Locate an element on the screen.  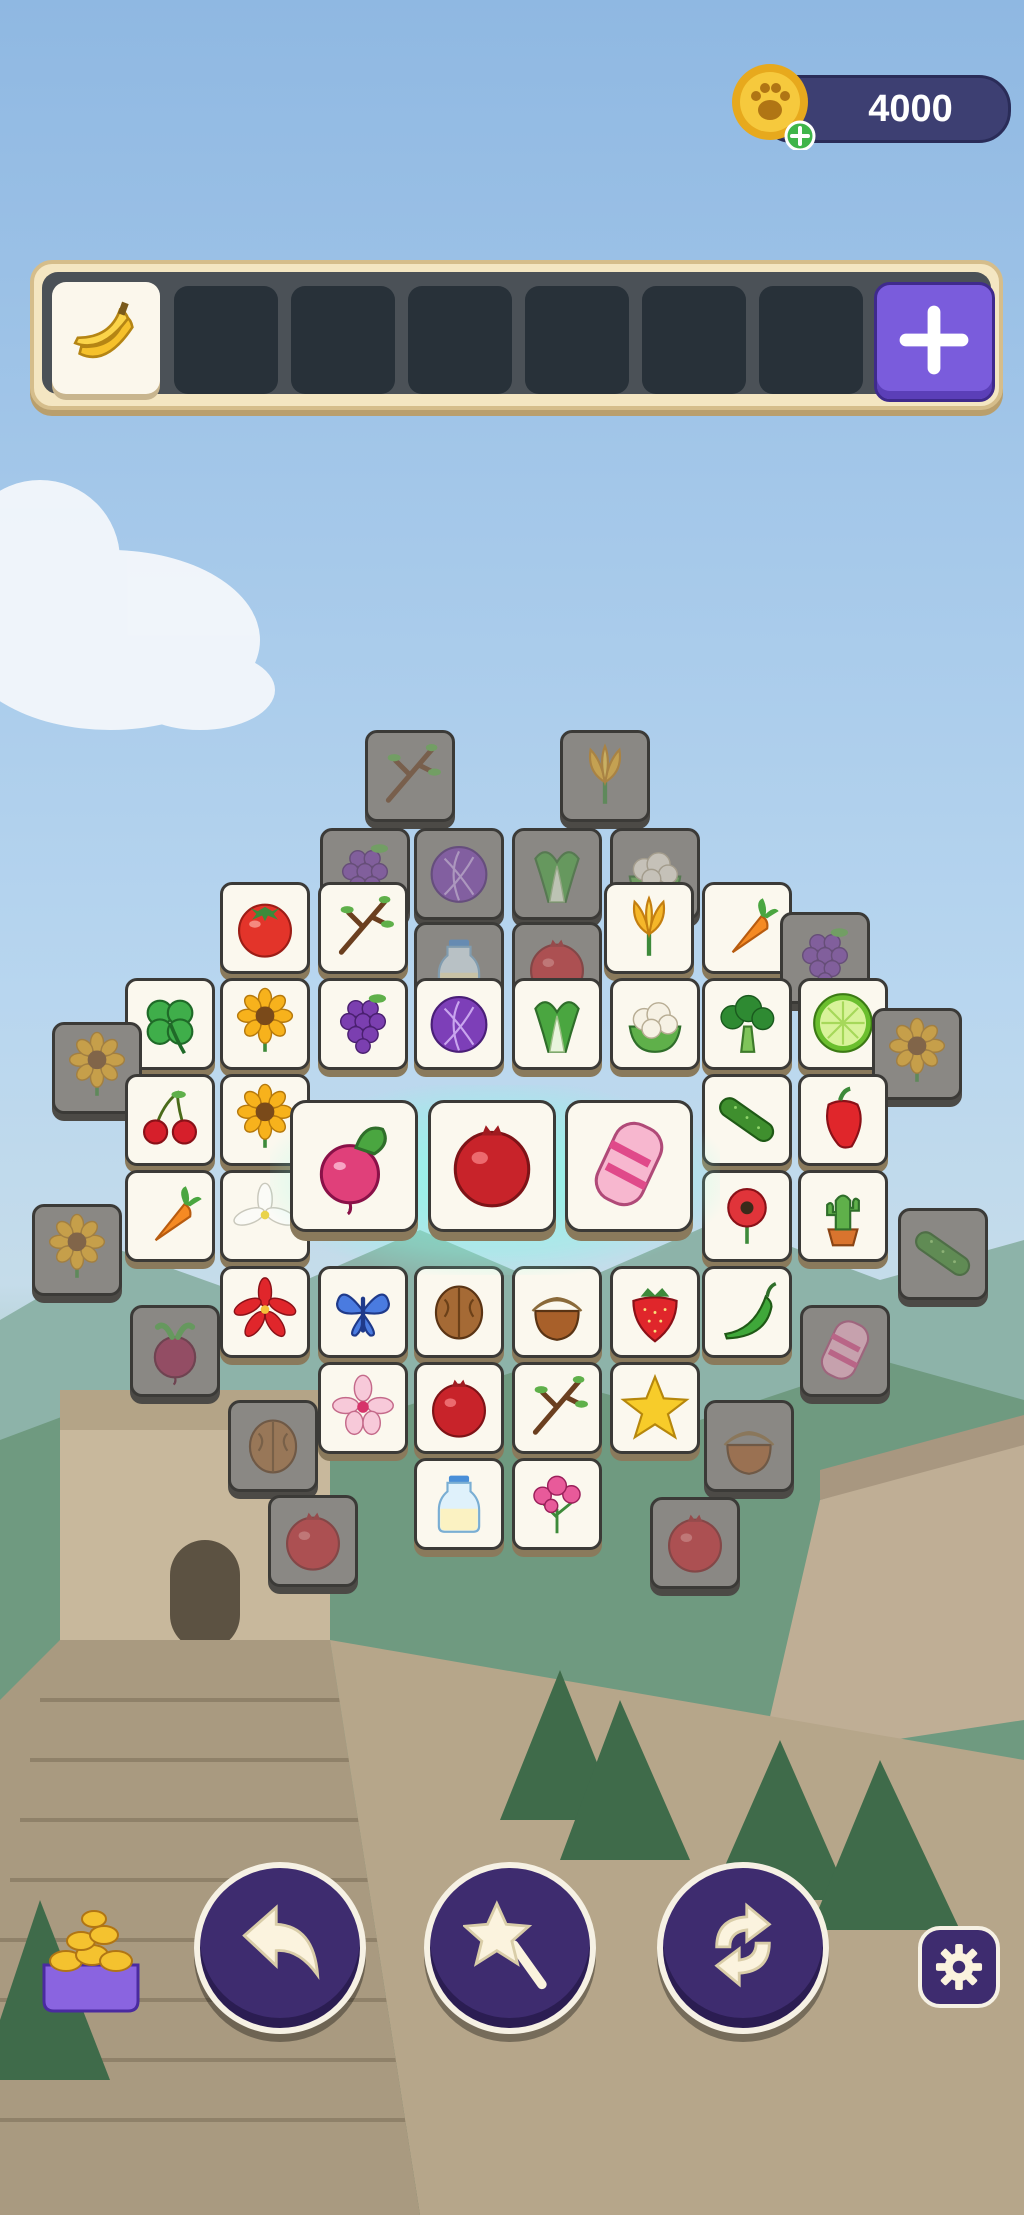
grapes-icon is located at coordinates (363, 1023).